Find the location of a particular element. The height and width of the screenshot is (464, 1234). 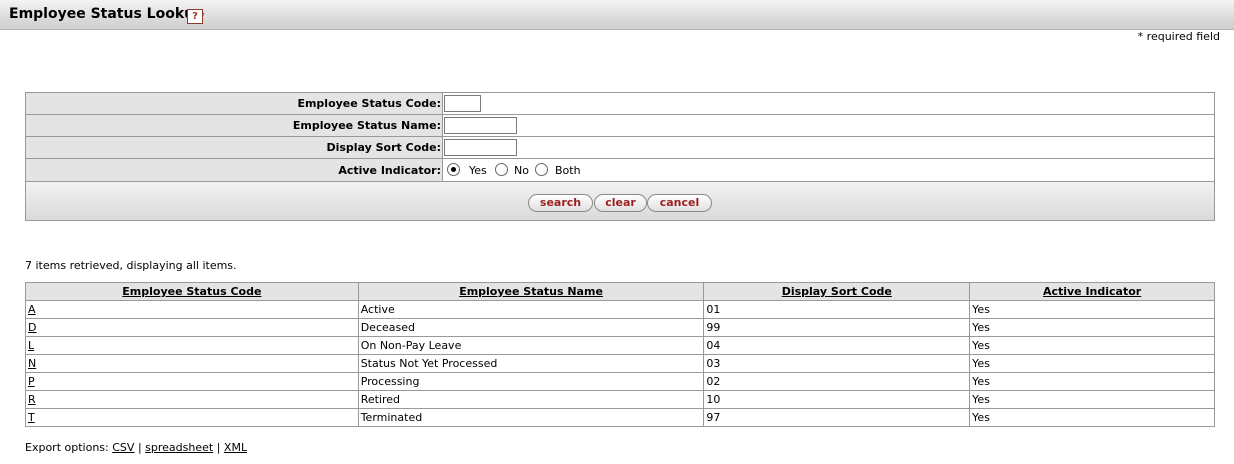

results-summary: 7 items retrieved, displaying all items. is located at coordinates (131, 265).